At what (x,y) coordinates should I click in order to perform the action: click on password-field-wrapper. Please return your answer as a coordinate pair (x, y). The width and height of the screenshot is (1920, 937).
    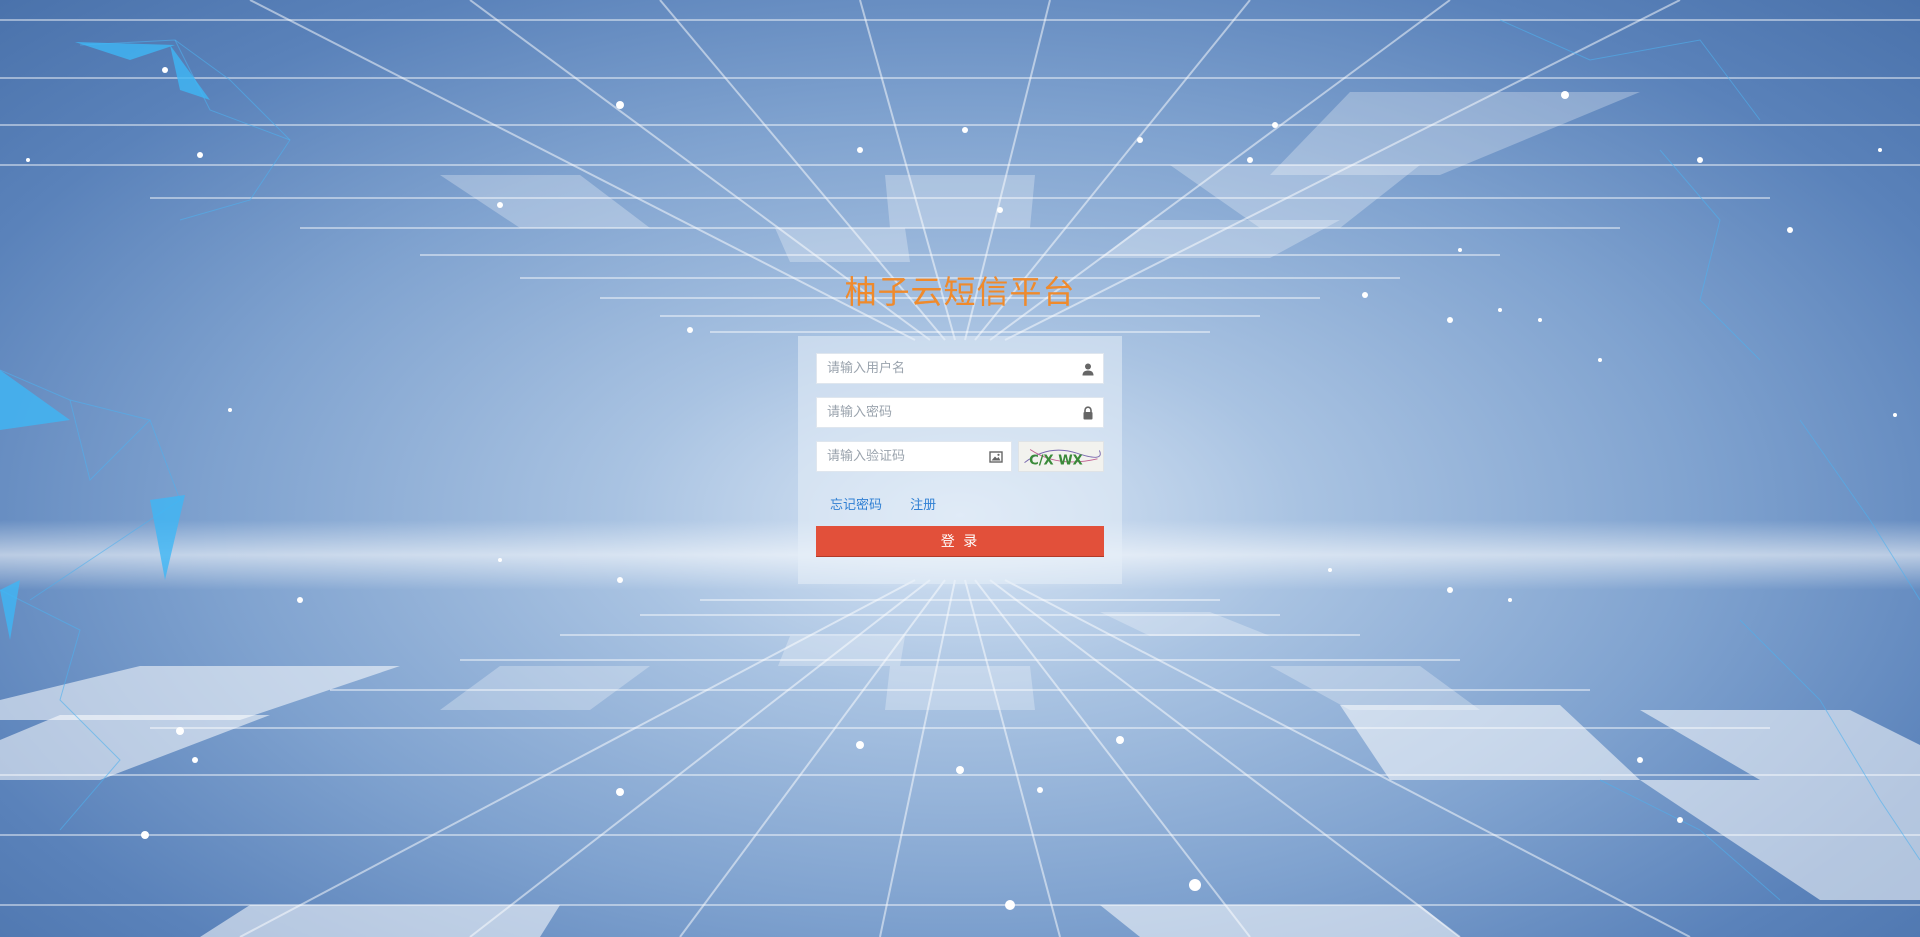
    Looking at the image, I should click on (960, 412).